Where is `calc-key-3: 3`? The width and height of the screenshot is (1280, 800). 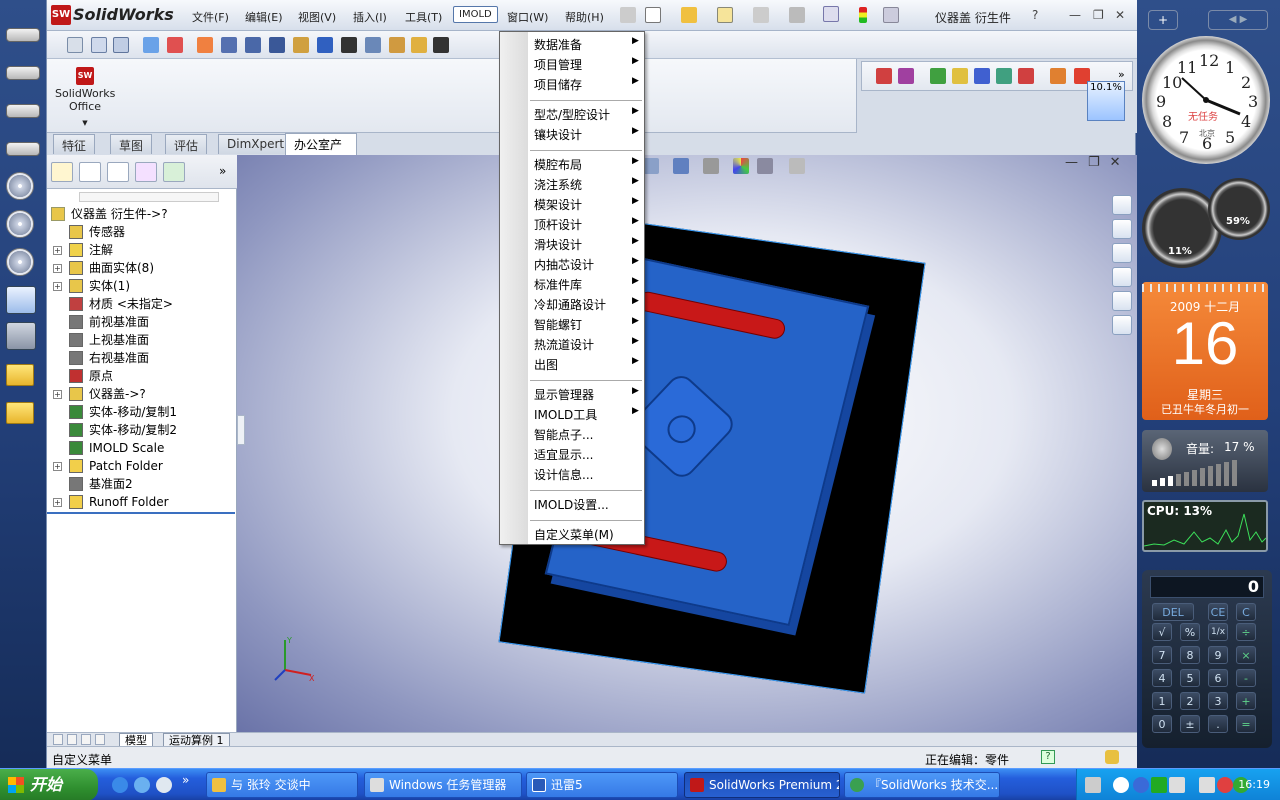 calc-key-3: 3 is located at coordinates (1218, 701).